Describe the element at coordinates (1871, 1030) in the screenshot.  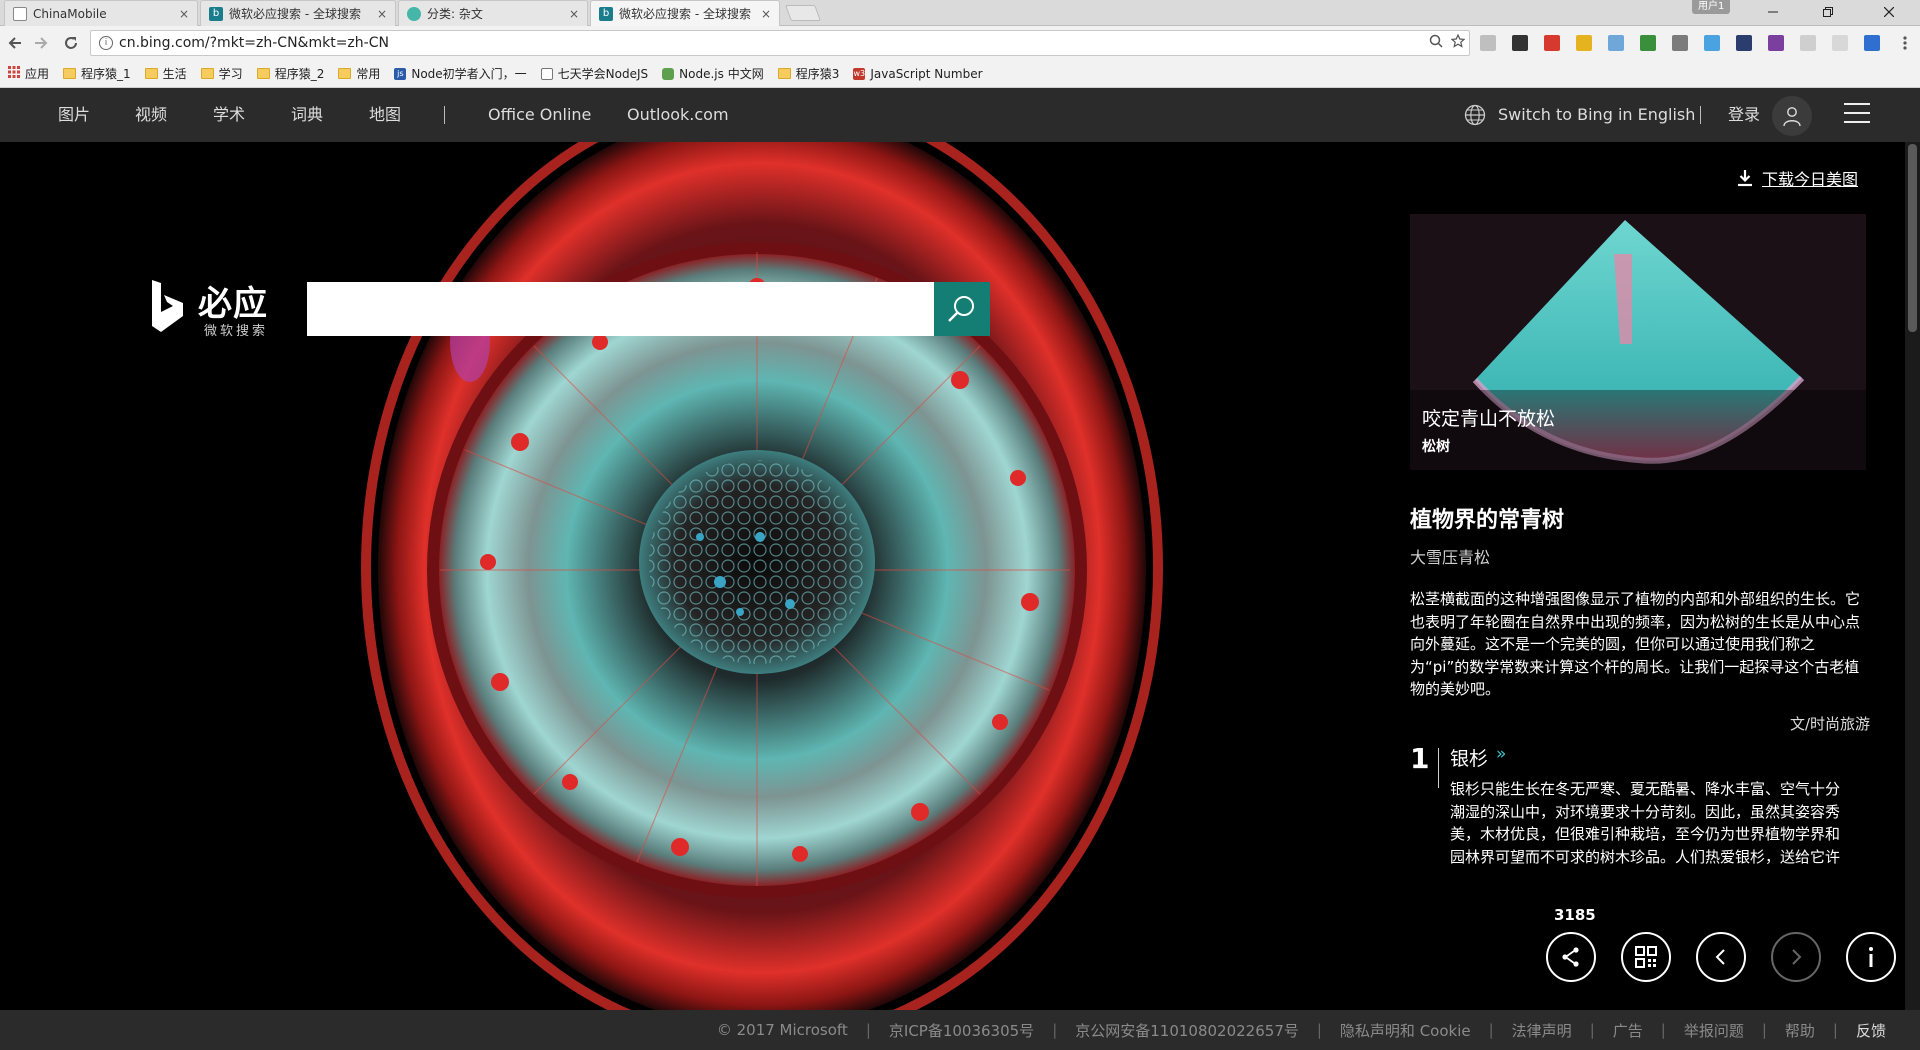
I see `footer-feedback-link: 反馈` at that location.